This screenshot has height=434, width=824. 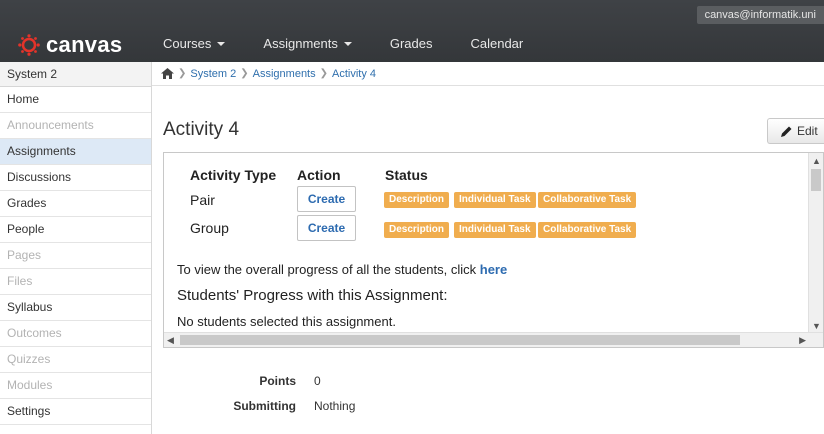 What do you see at coordinates (75, 386) in the screenshot?
I see `sidebar-item-modules: Modules` at bounding box center [75, 386].